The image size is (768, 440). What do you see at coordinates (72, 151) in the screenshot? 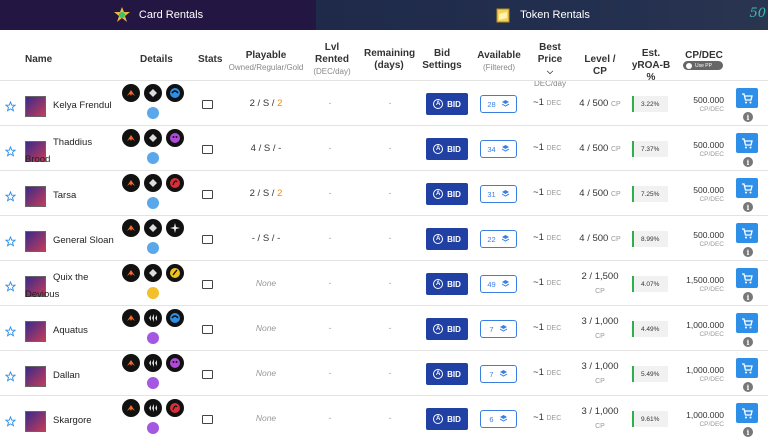
I see `card-name: Thaddius Brood` at bounding box center [72, 151].